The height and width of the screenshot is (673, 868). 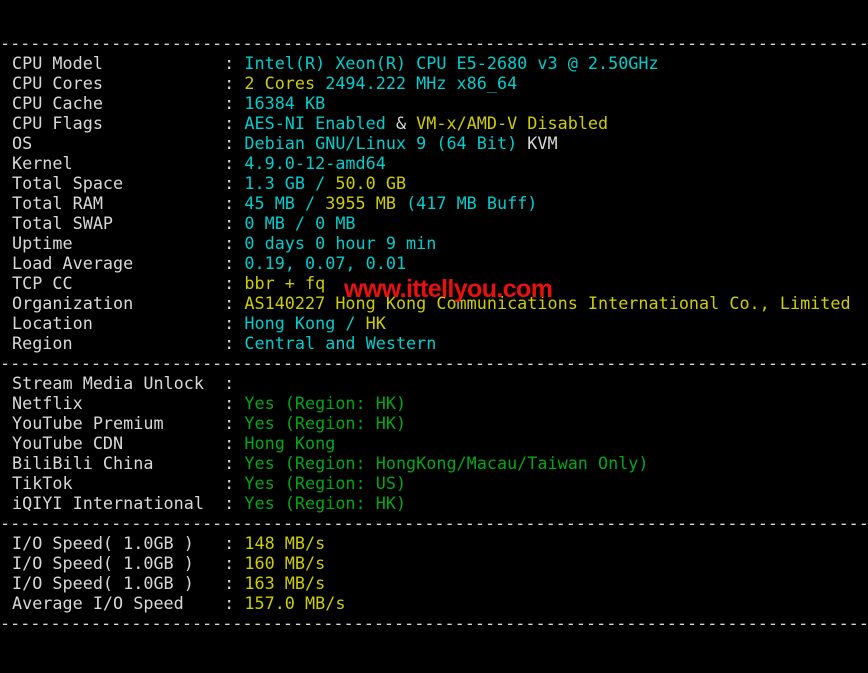 I want to click on row-value-segment: Central and Western, so click(x=340, y=343).